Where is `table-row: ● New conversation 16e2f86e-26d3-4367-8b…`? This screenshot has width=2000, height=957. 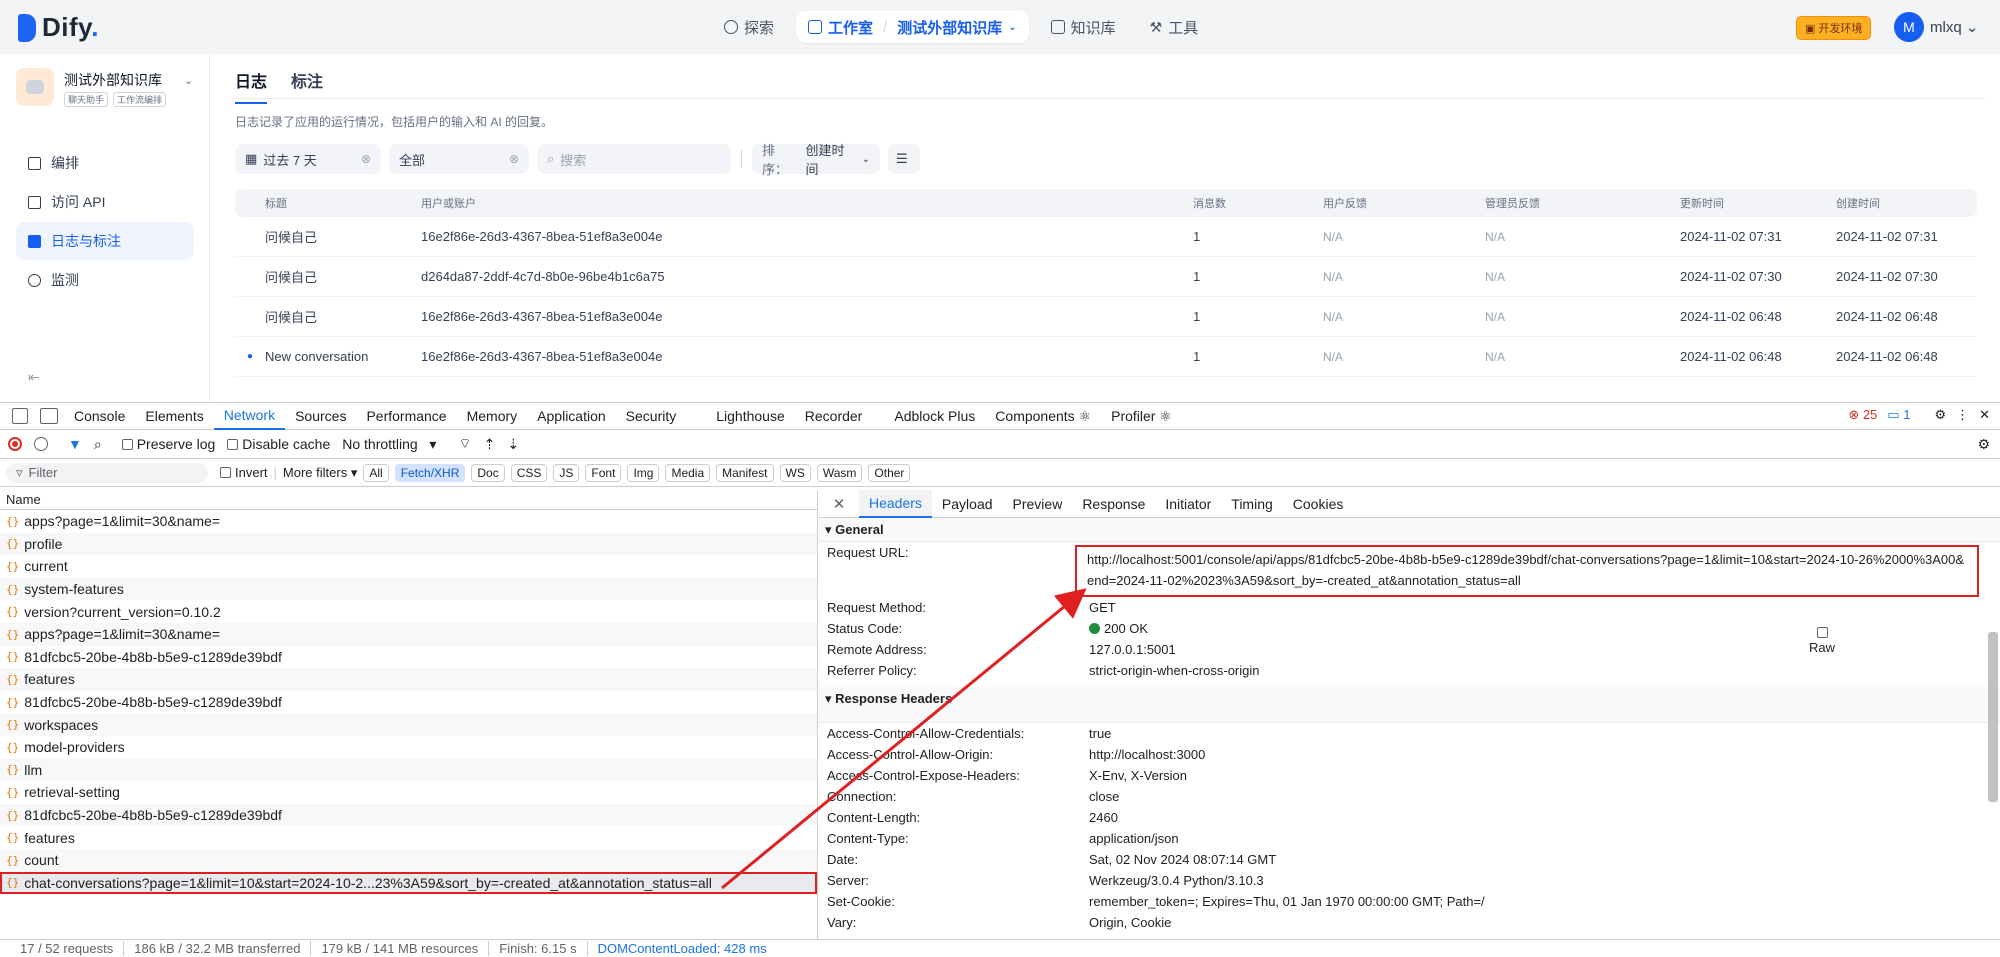
table-row: ● New conversation 16e2f86e-26d3-4367-8b… is located at coordinates (1106, 357).